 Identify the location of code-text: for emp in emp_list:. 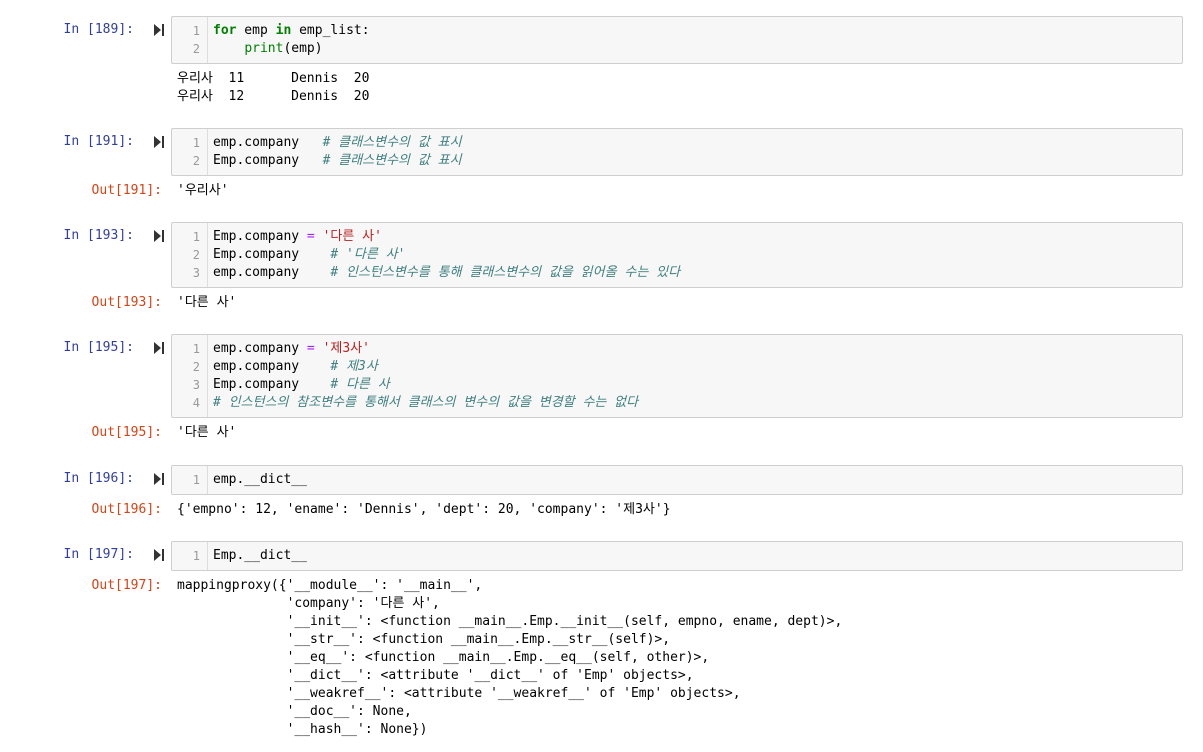
(291, 31).